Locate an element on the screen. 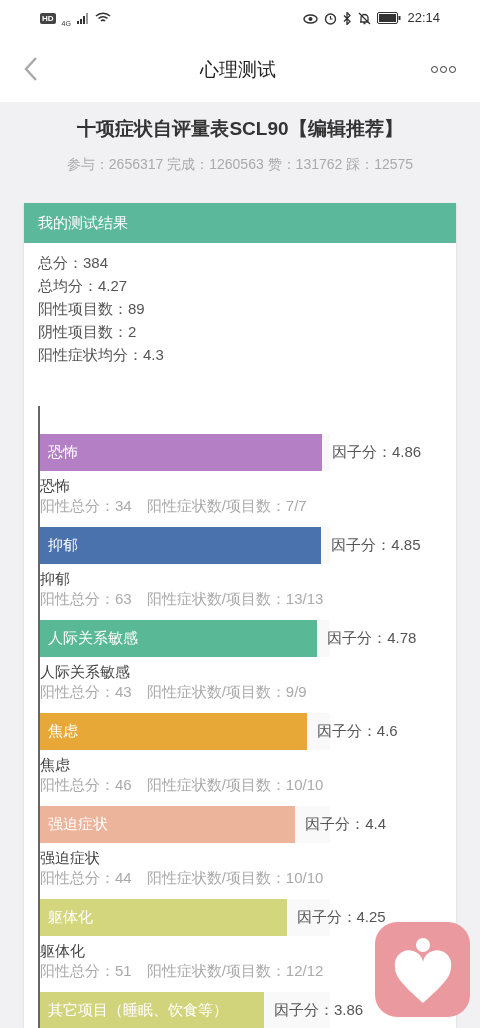 This screenshot has height=1028, width=480. factor-score: 因子分：4.85 is located at coordinates (376, 545).